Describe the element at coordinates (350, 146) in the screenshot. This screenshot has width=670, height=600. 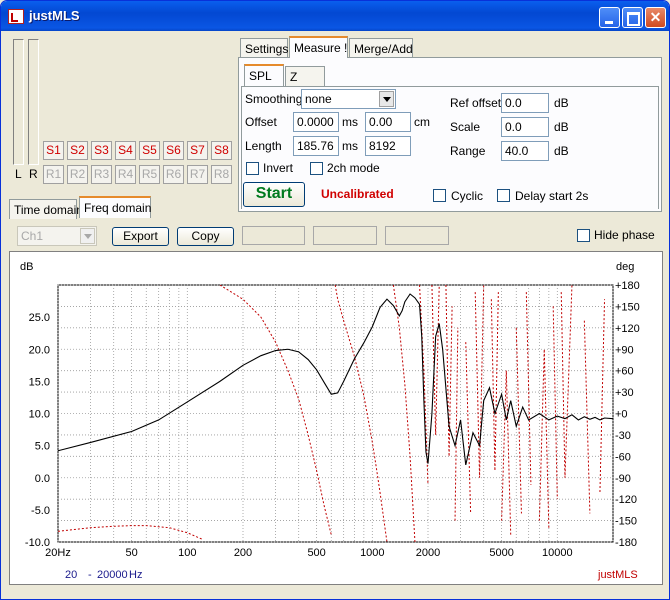
I see `length-ms-unit: ms` at that location.